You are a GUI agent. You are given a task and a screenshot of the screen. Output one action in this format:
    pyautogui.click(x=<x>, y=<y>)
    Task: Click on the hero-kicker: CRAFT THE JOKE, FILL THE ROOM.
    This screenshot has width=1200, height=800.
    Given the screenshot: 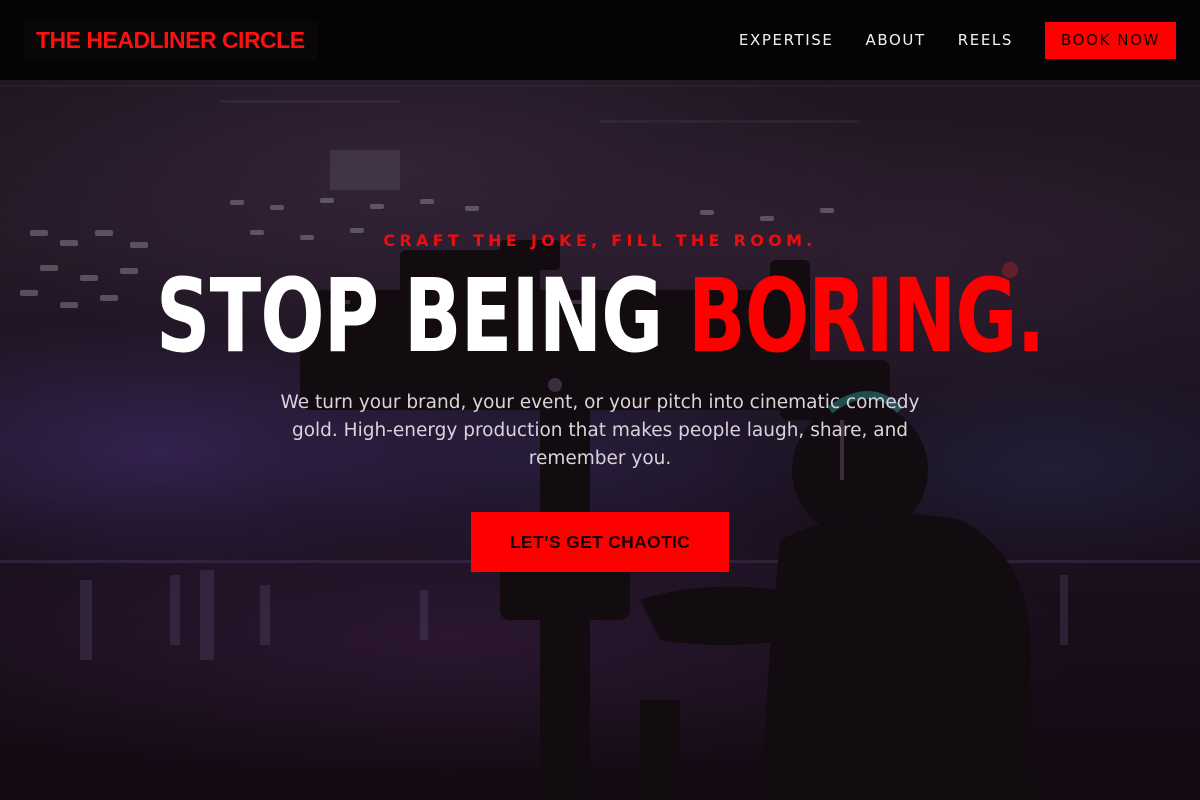 What is the action you would take?
    pyautogui.click(x=600, y=240)
    